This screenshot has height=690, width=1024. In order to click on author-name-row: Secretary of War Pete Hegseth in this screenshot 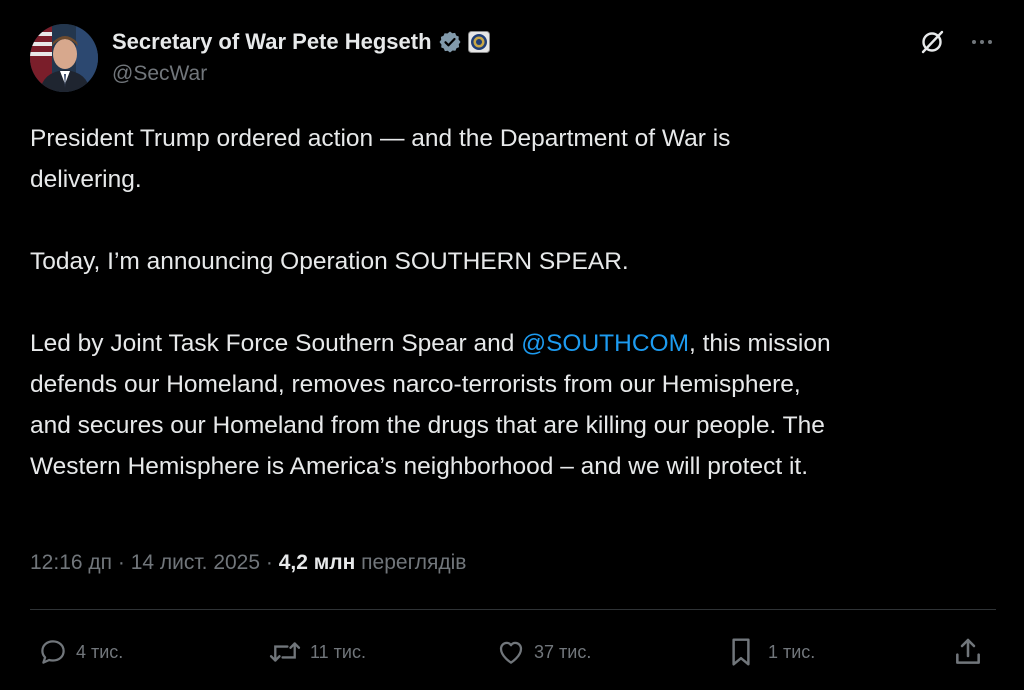, I will do `click(301, 42)`.